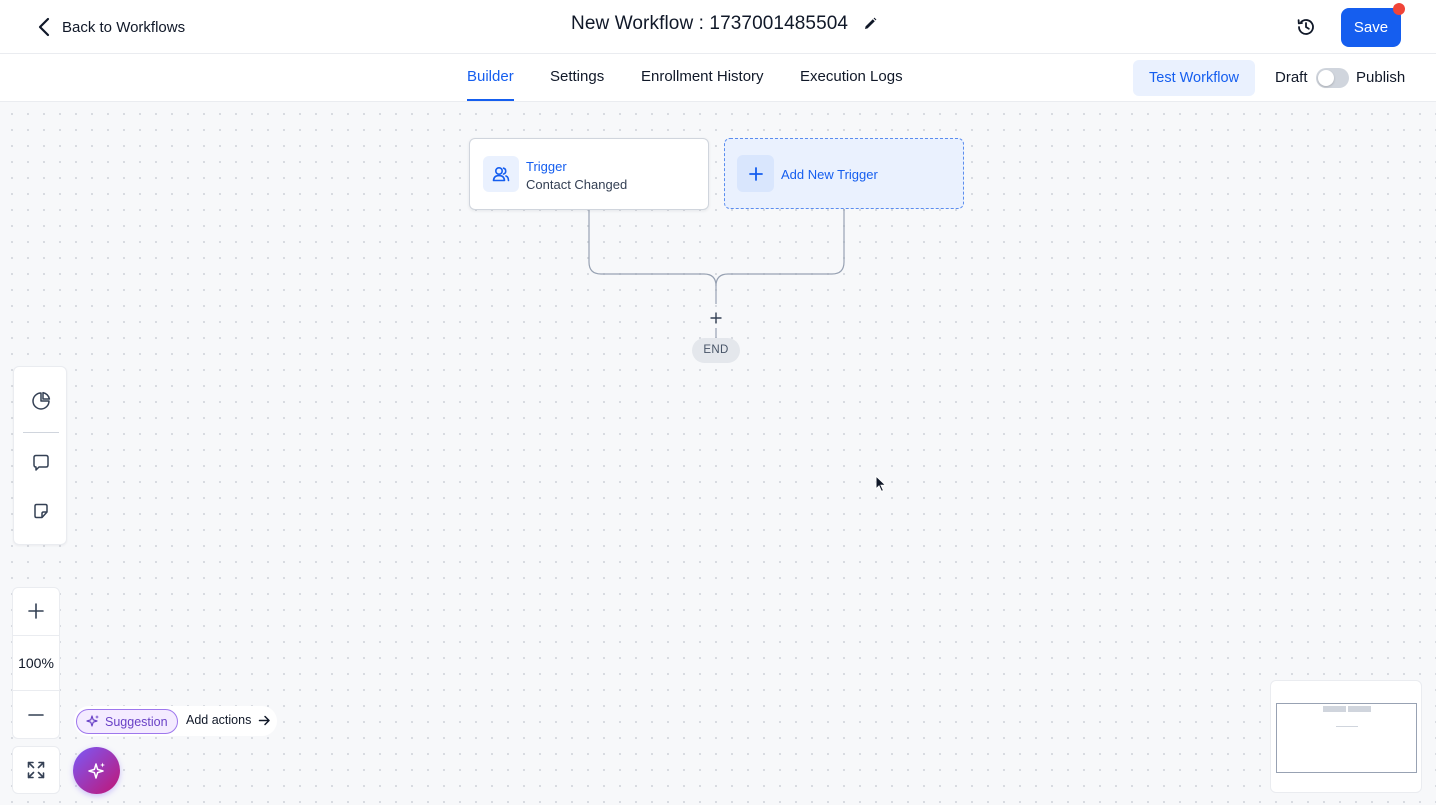  What do you see at coordinates (1334, 709) in the screenshot?
I see `minimap-trigger-node` at bounding box center [1334, 709].